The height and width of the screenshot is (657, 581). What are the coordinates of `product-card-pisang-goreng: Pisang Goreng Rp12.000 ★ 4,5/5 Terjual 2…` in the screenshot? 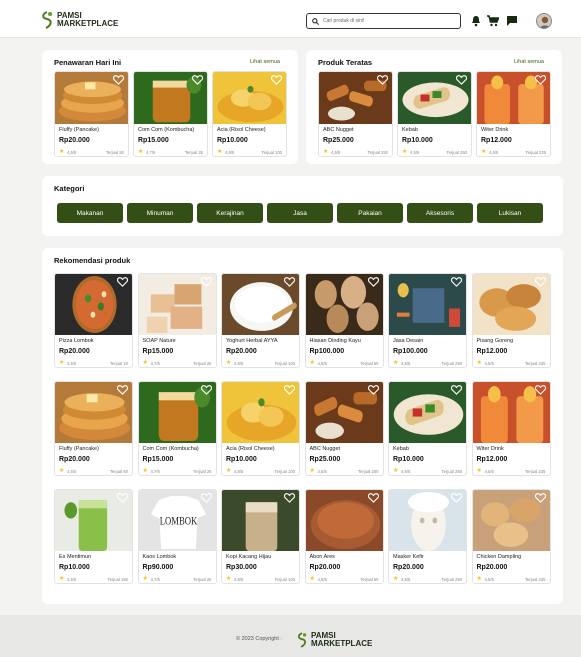 It's located at (511, 320).